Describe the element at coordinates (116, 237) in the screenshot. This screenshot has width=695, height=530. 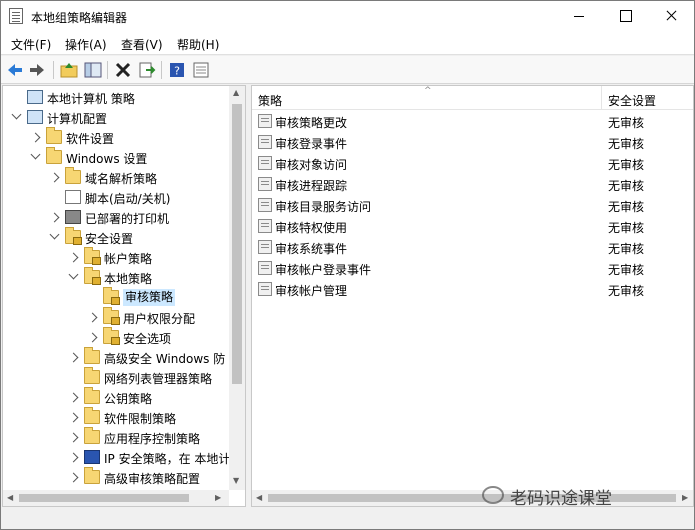
I see `tree-item: 安全设置` at that location.